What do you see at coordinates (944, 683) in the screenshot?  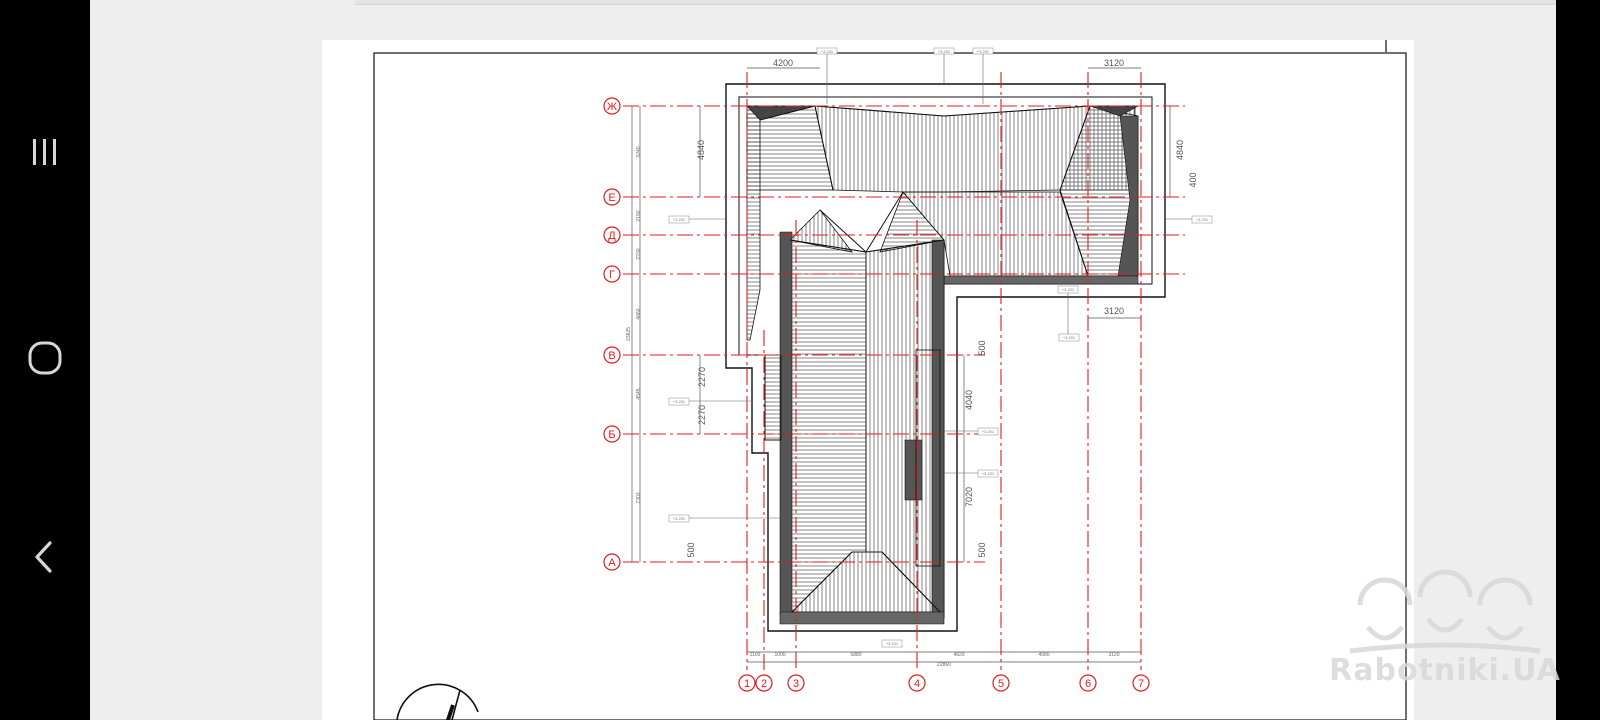 I see `axis-bubbles-numbers: 1 2 3 4 5 6 7` at bounding box center [944, 683].